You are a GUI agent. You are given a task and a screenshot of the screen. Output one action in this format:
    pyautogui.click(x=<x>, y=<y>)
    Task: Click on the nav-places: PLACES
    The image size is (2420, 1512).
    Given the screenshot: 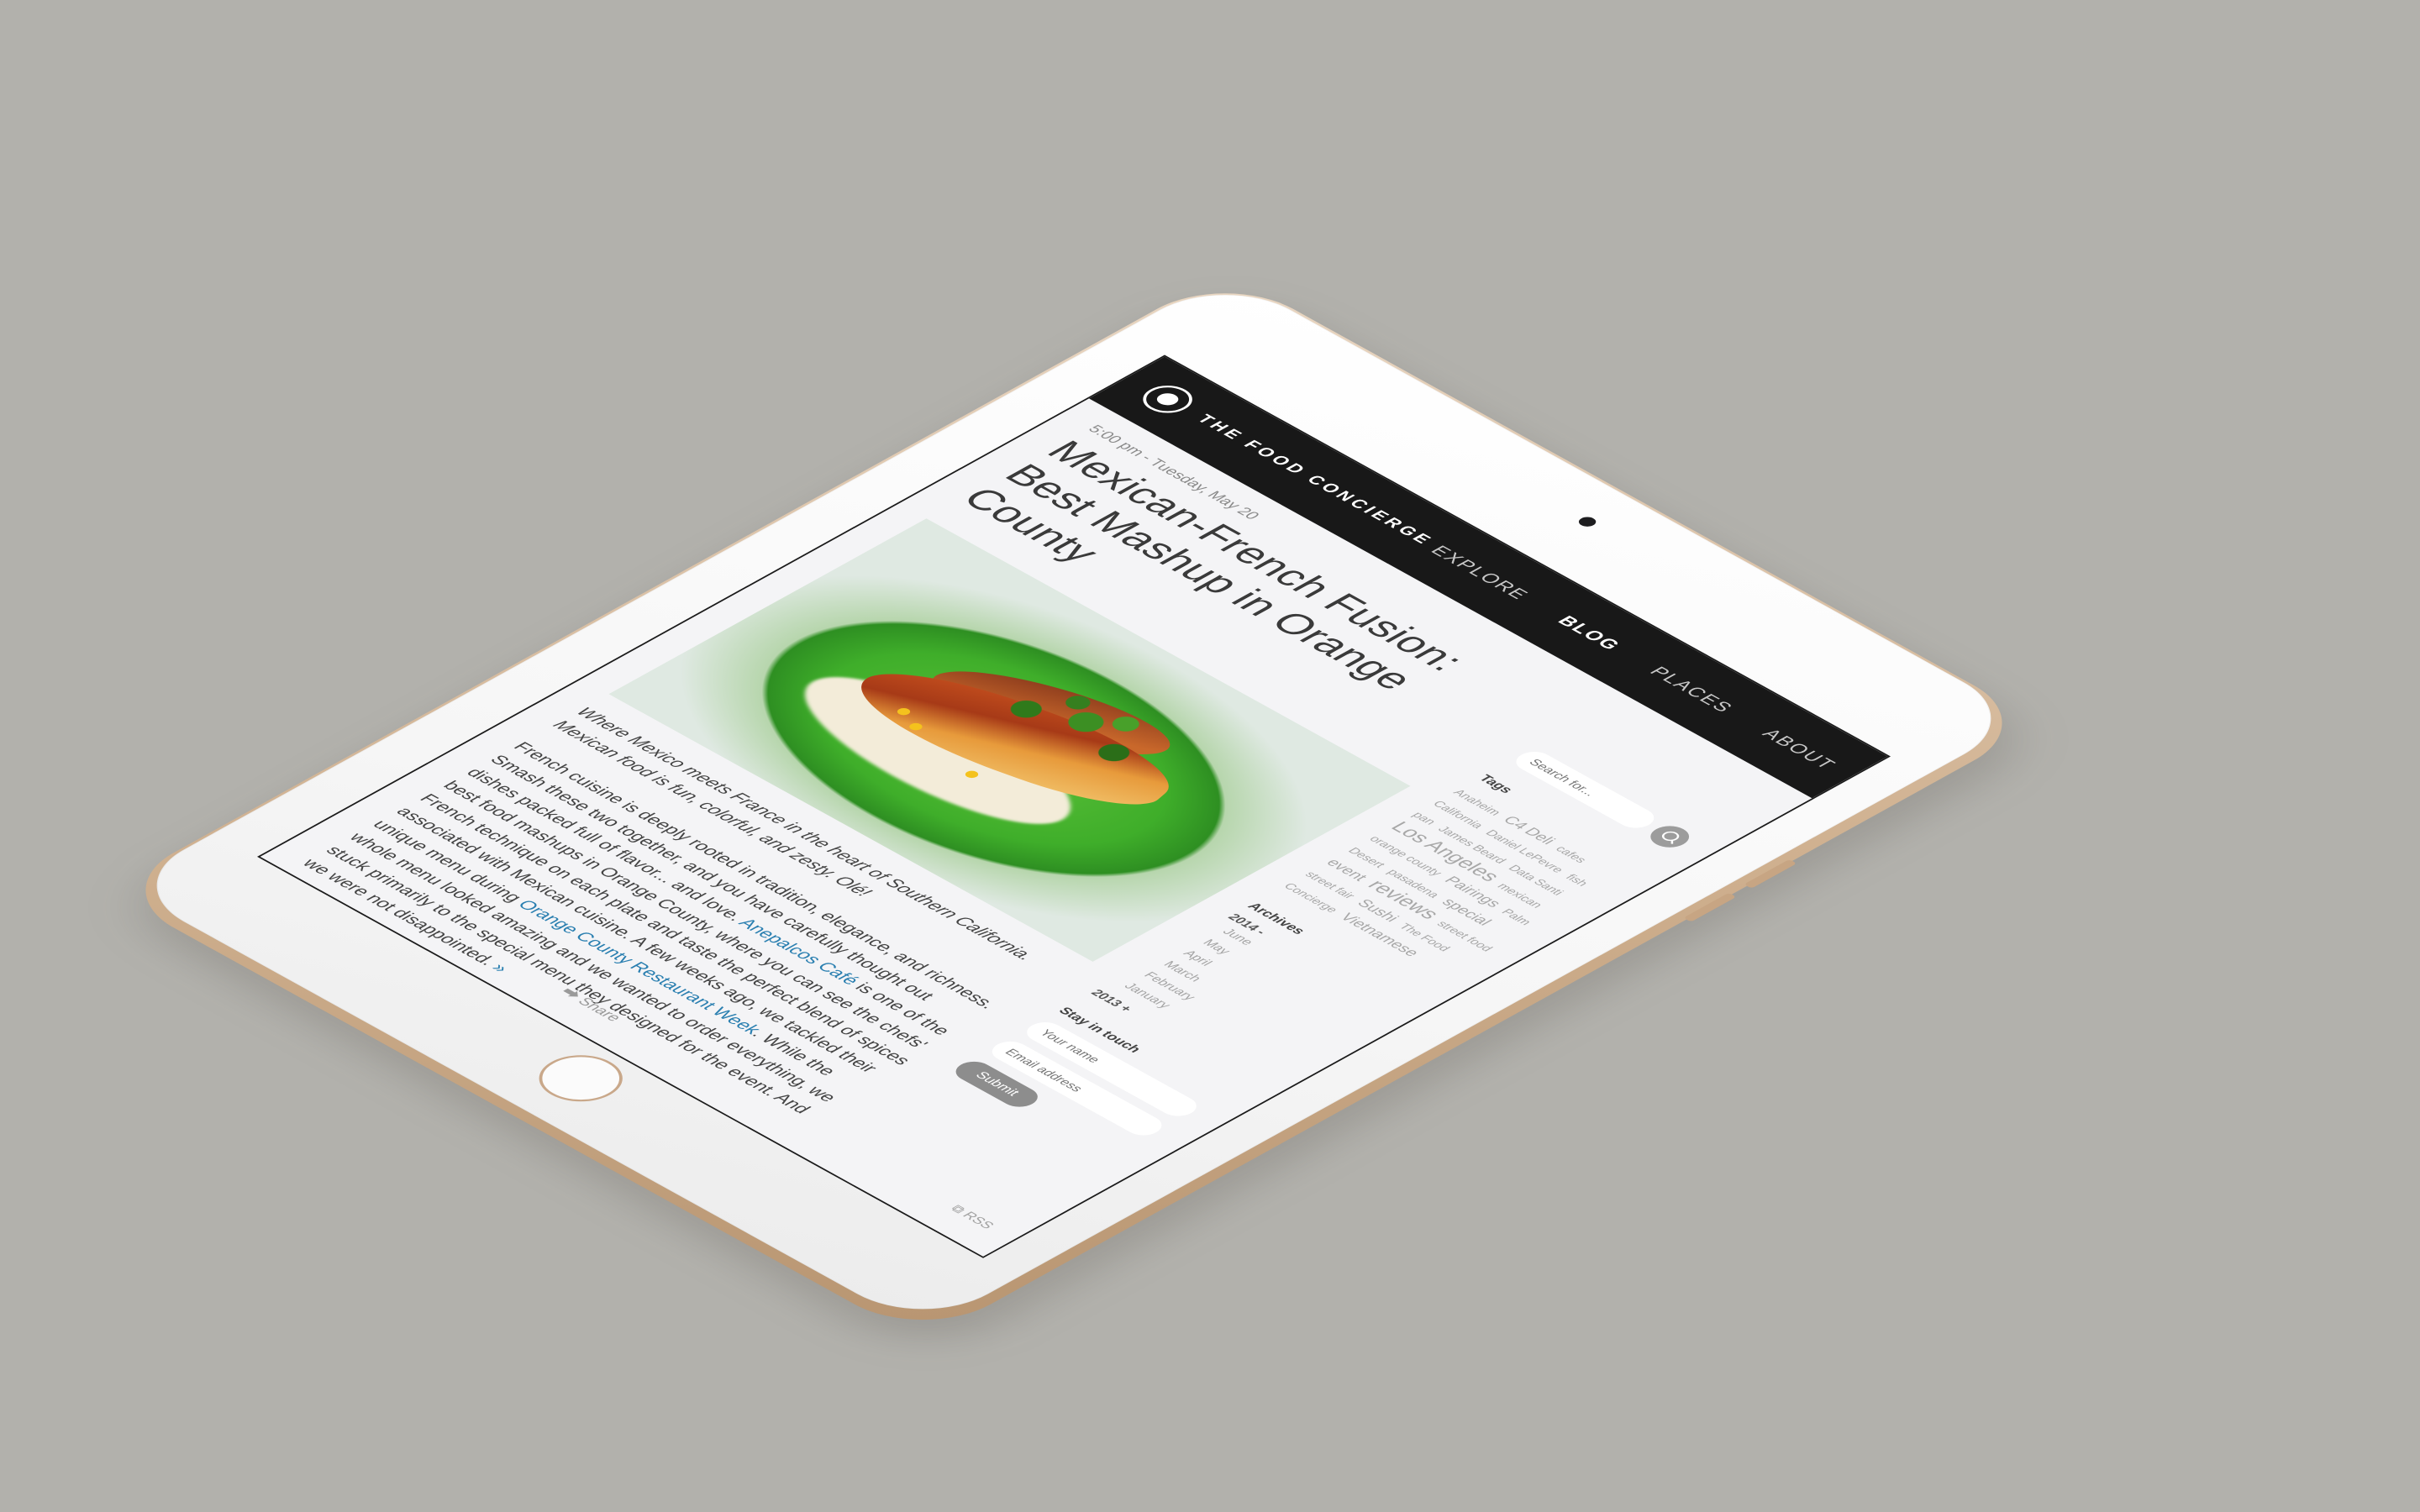 What is the action you would take?
    pyautogui.click(x=1691, y=690)
    